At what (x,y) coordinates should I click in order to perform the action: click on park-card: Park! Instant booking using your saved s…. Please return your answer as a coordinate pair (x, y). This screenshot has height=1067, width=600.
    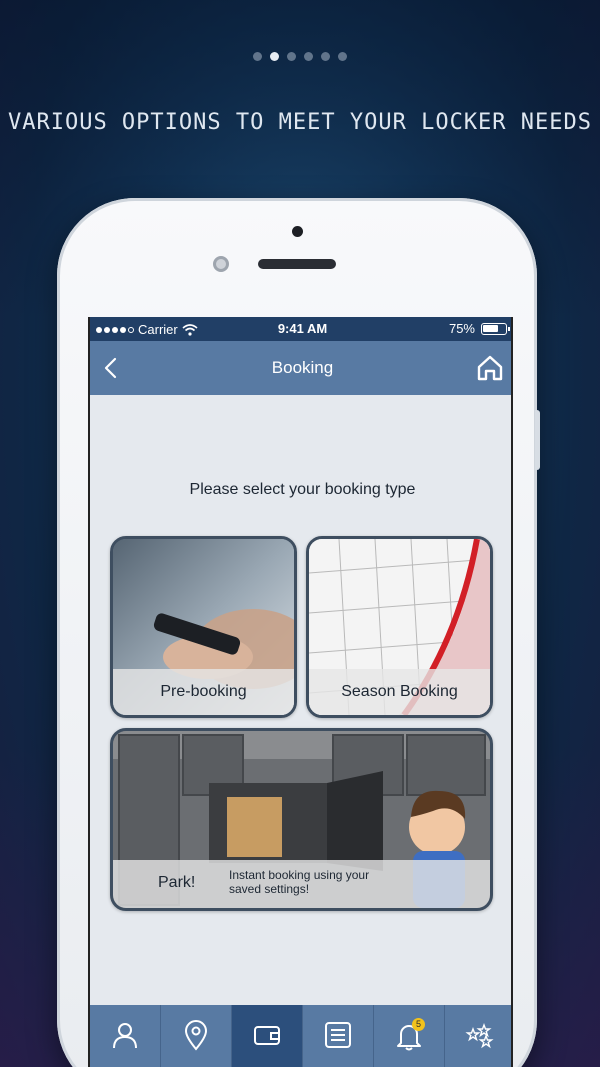
    Looking at the image, I should click on (301, 819).